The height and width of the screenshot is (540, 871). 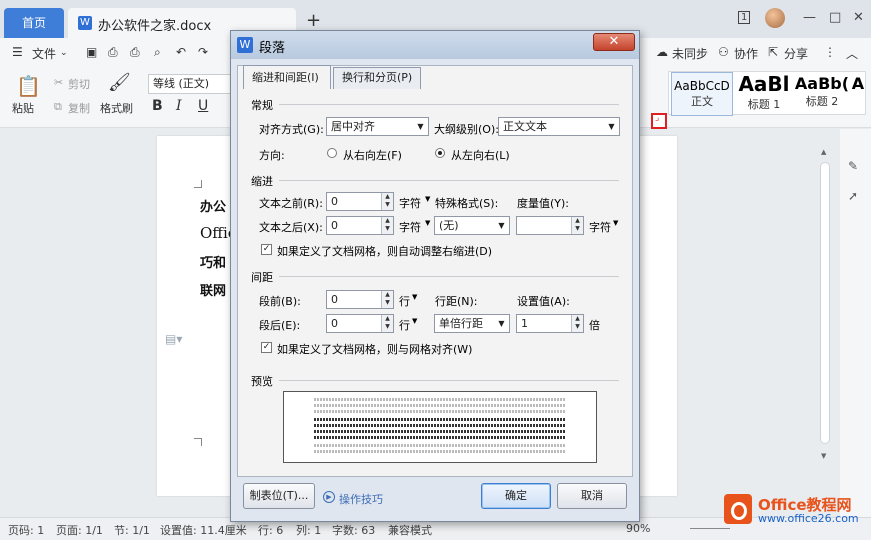 What do you see at coordinates (113, 52) in the screenshot?
I see `export-icon: ⎙` at bounding box center [113, 52].